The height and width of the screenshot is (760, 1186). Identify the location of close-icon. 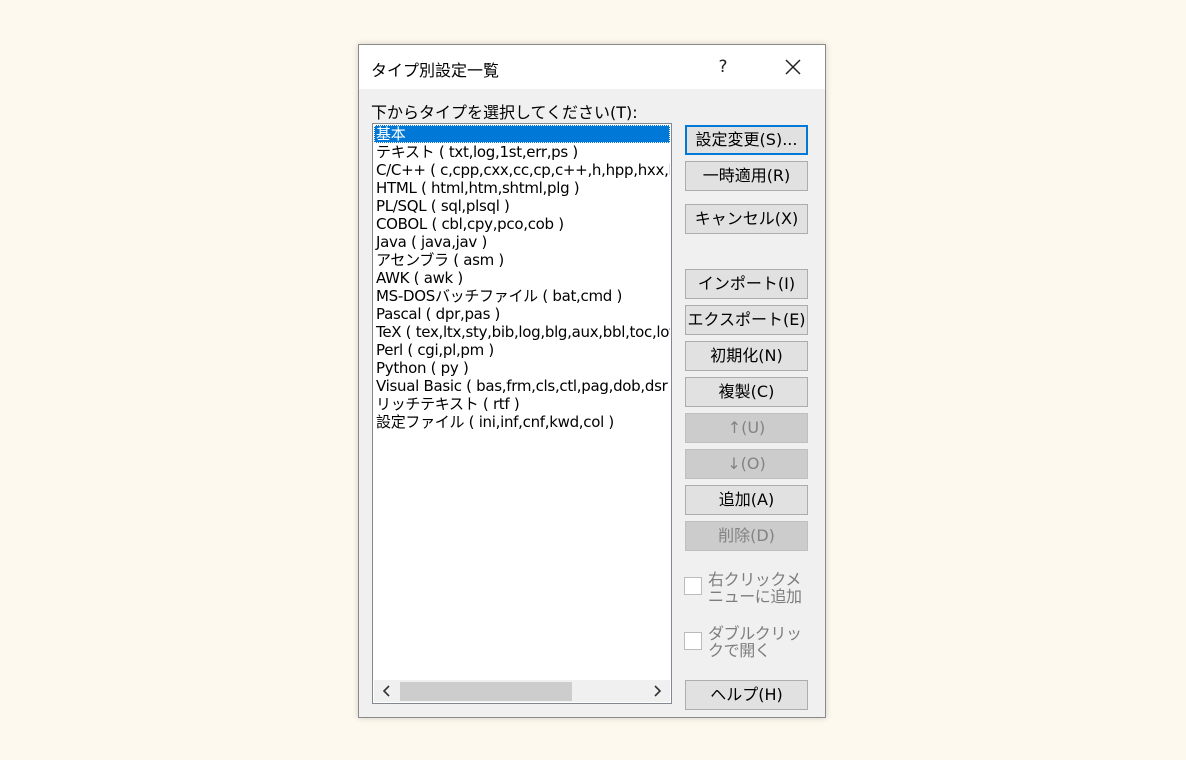
(793, 67).